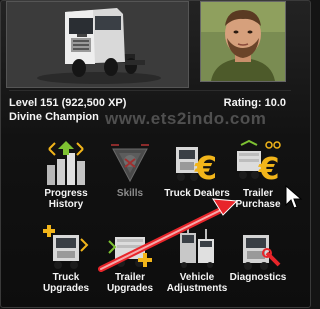 The height and width of the screenshot is (309, 320). What do you see at coordinates (130, 193) in the screenshot?
I see `tile-label: Skills` at bounding box center [130, 193].